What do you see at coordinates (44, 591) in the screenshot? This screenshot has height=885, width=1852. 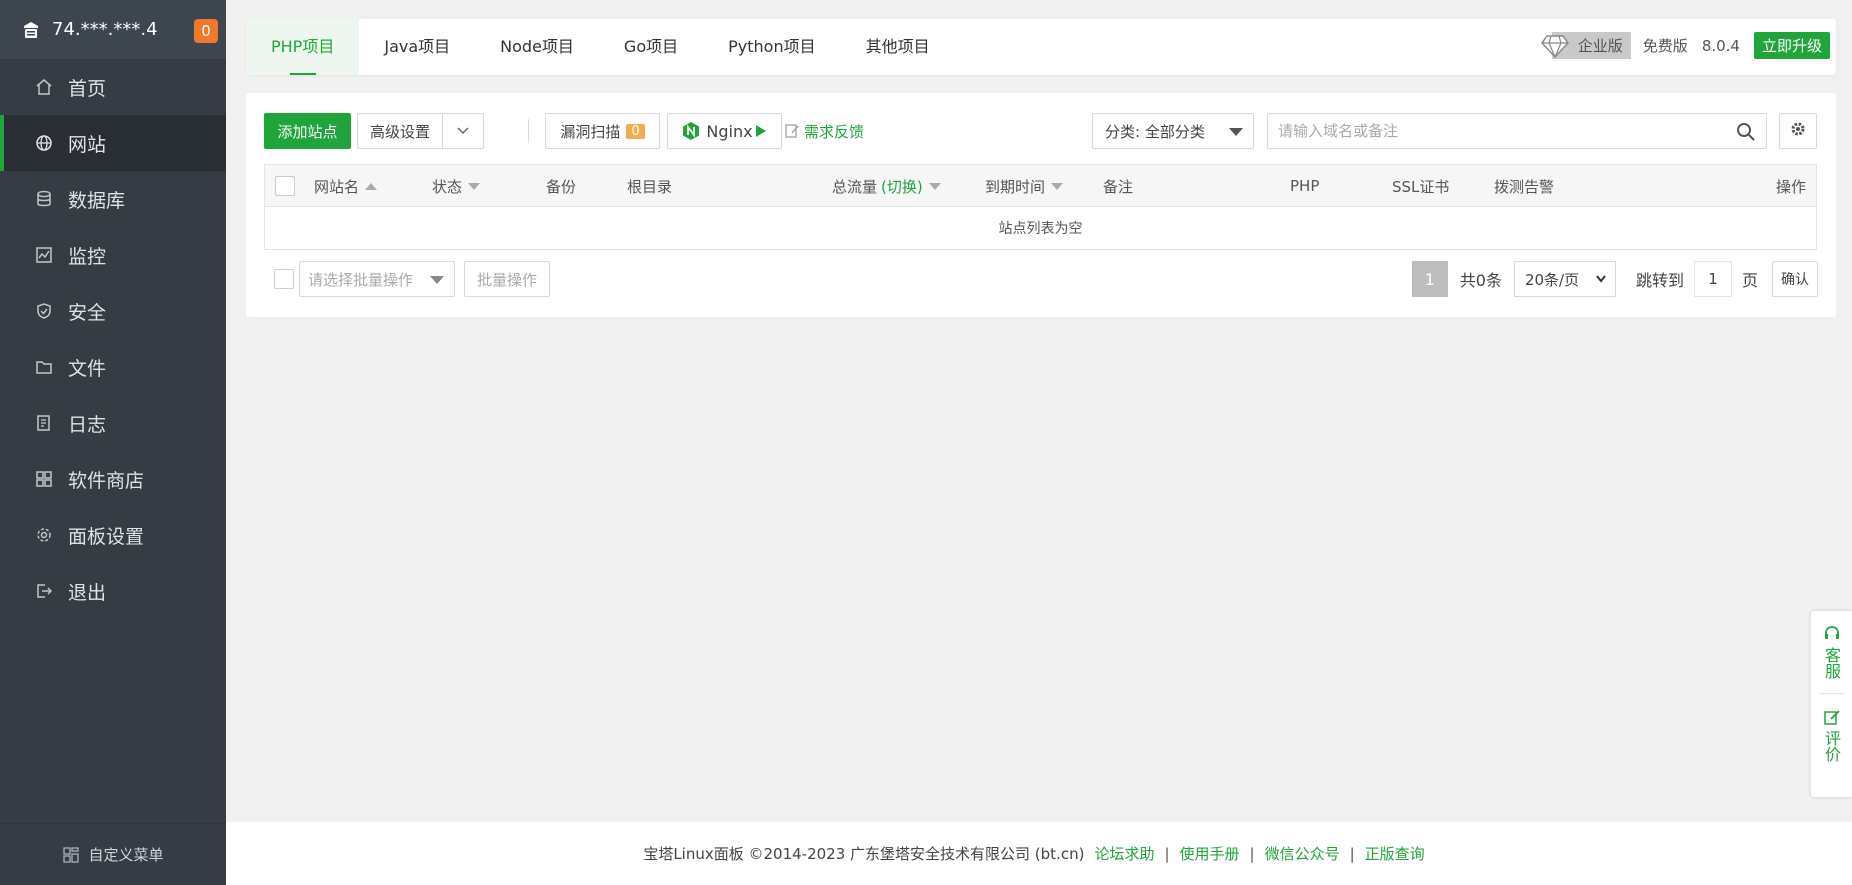 I see `logout-icon` at bounding box center [44, 591].